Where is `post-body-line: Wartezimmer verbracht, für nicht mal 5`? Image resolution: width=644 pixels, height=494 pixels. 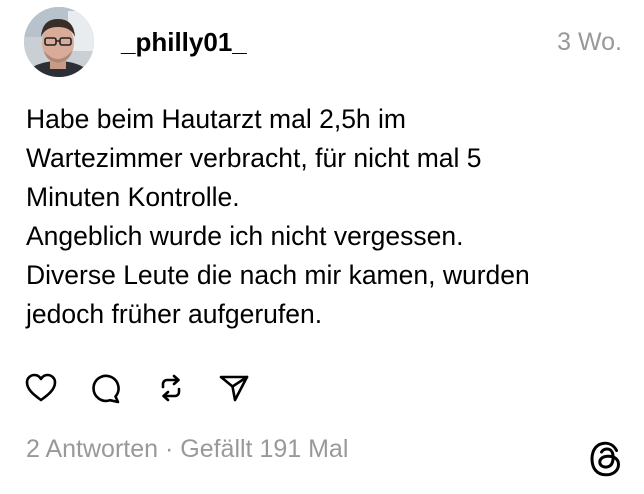
post-body-line: Wartezimmer verbracht, für nicht mal 5 is located at coordinates (254, 158).